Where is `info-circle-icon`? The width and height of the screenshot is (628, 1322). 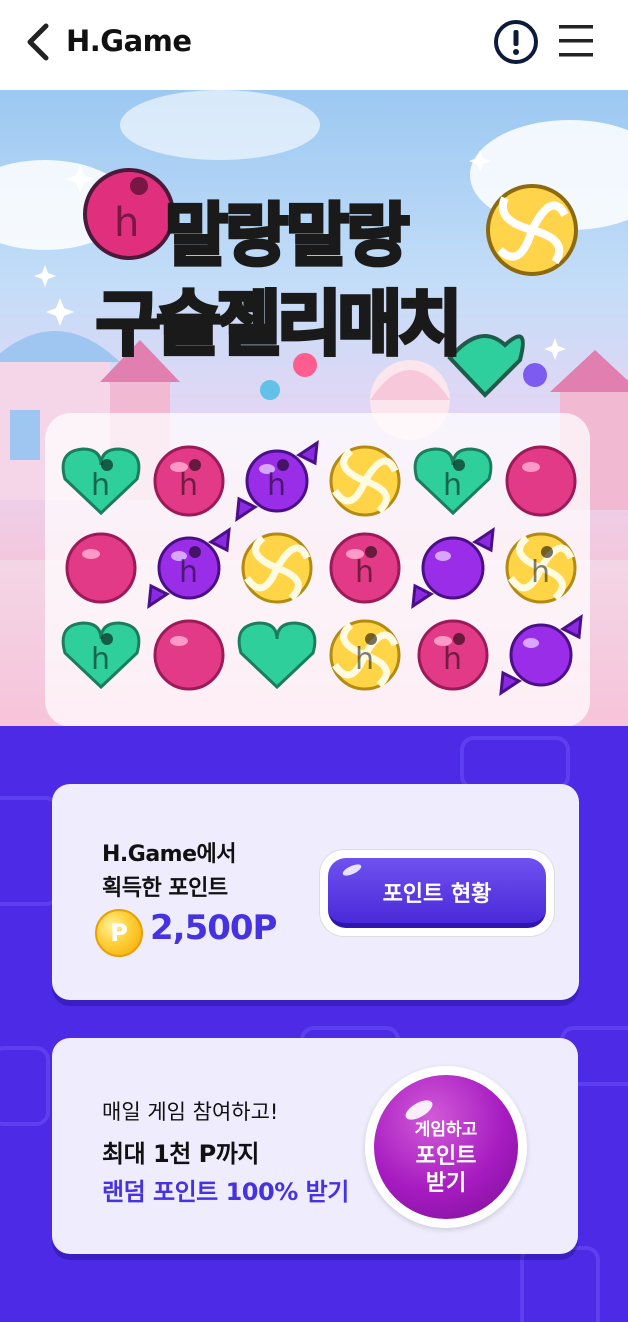
info-circle-icon is located at coordinates (516, 42).